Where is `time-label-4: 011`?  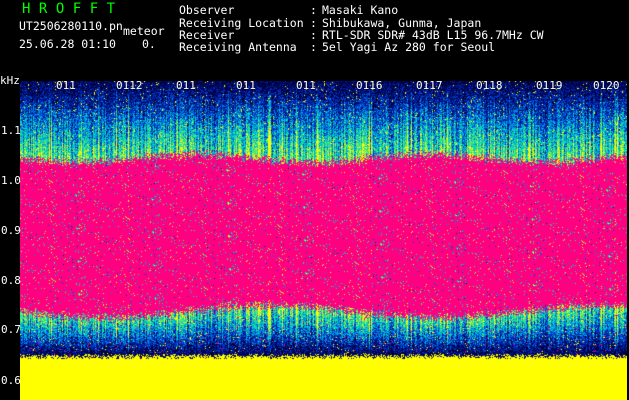
time-label-4: 011 is located at coordinates (246, 85).